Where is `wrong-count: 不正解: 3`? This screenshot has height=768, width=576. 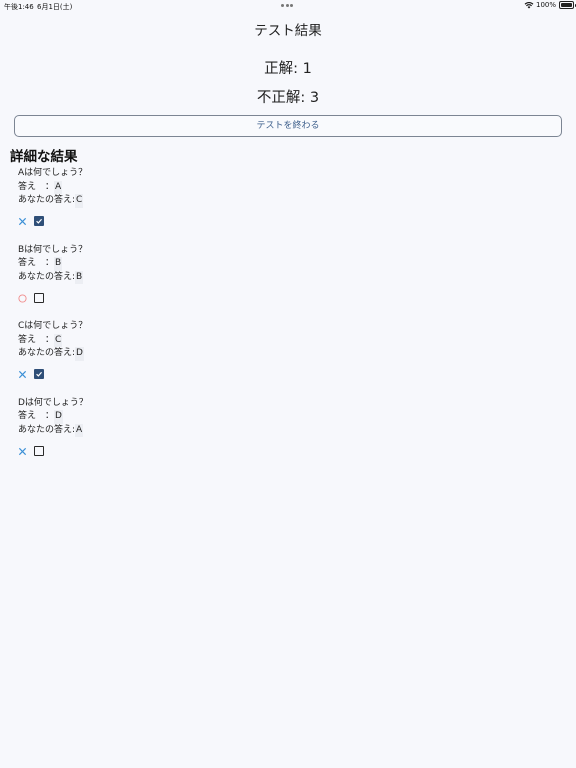 wrong-count: 不正解: 3 is located at coordinates (288, 98).